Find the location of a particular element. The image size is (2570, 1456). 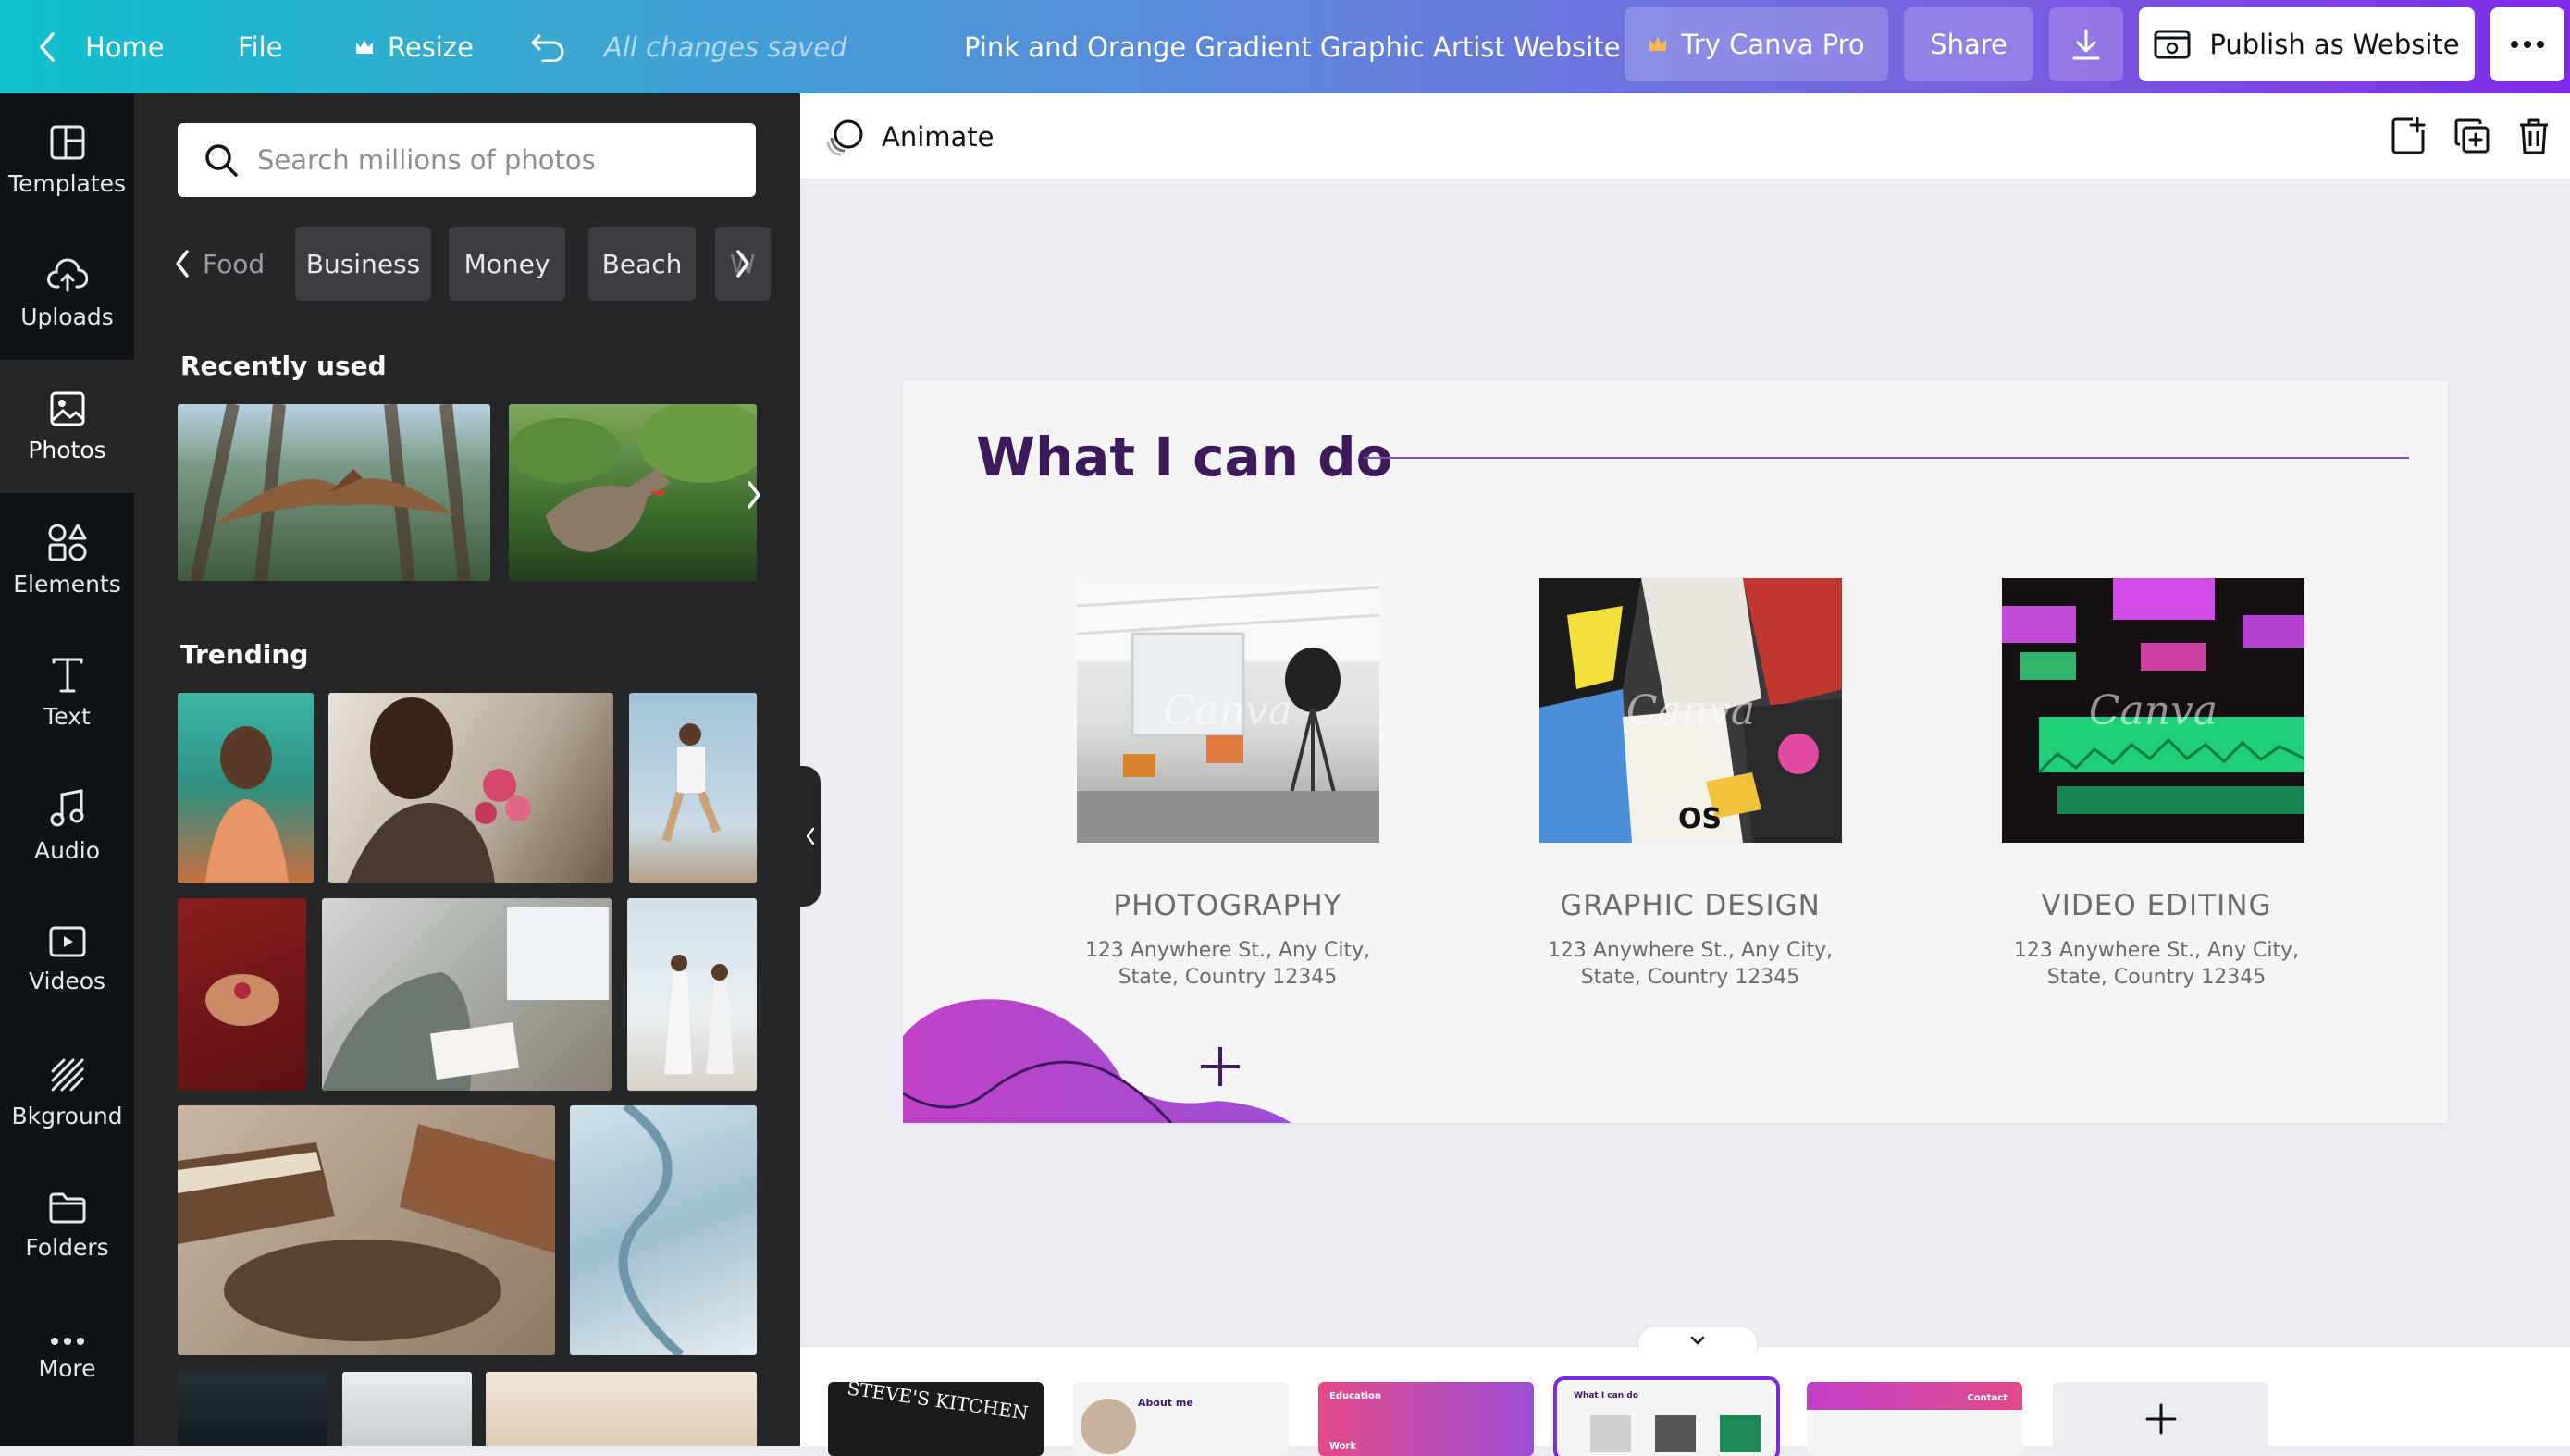

chevron-right-icon is located at coordinates (743, 263).